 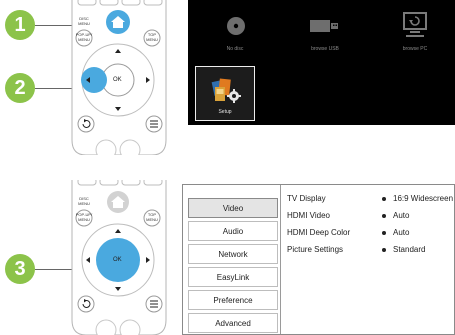 I want to click on setting-row-tv-display: TV Display 16:9 Widescreen, so click(x=371, y=199).